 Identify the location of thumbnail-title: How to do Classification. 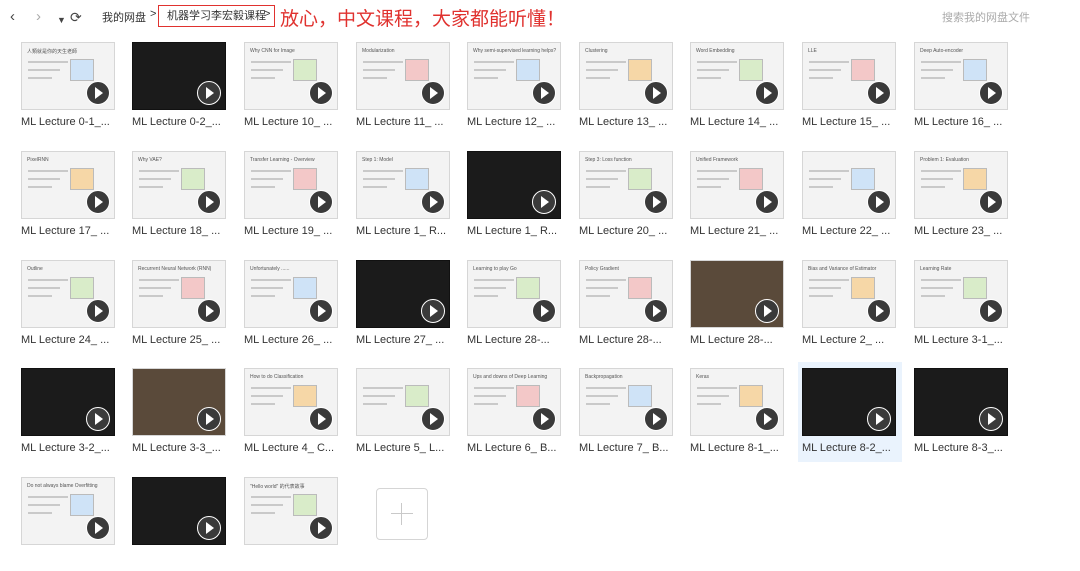
(277, 377).